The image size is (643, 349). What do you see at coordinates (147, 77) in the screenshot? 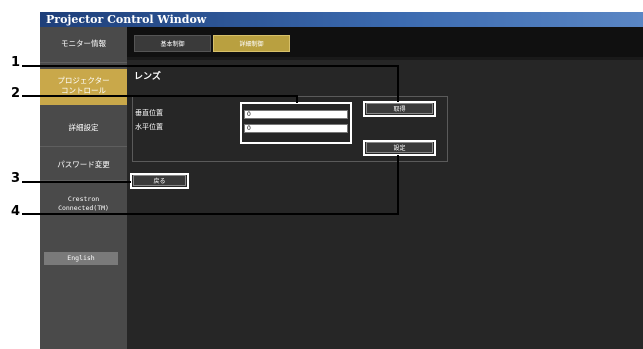
I see `section-title: レンズ` at bounding box center [147, 77].